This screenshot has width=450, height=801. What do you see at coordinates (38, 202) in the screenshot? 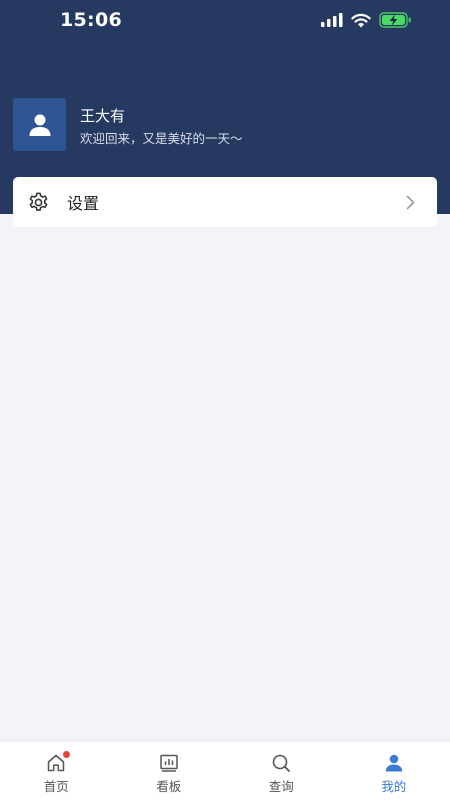
I see `gear-icon` at bounding box center [38, 202].